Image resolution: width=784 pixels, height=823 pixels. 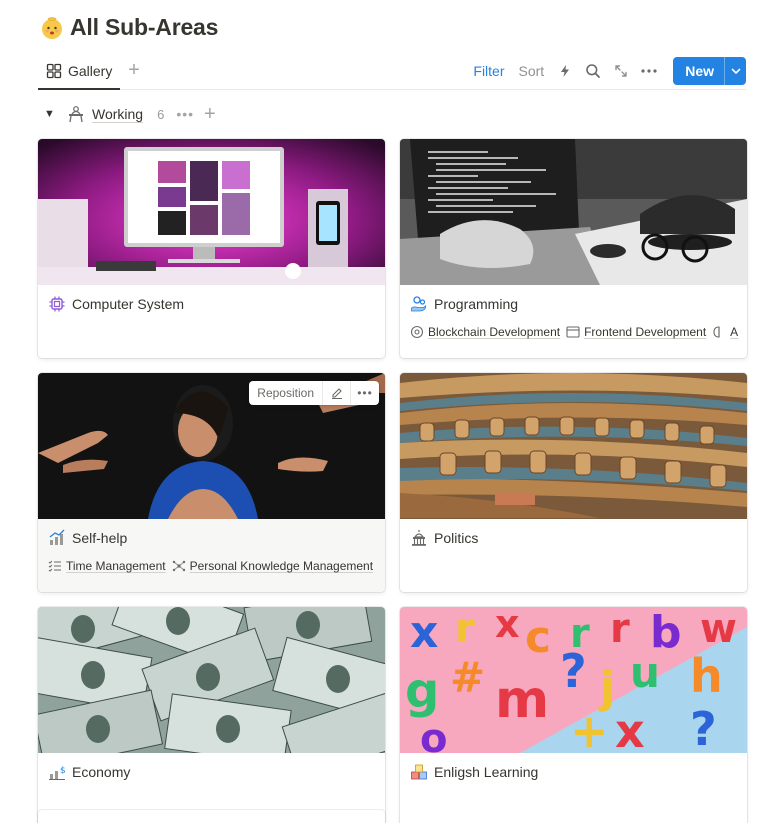 I want to click on svg-text: m, so click(x=522, y=700).